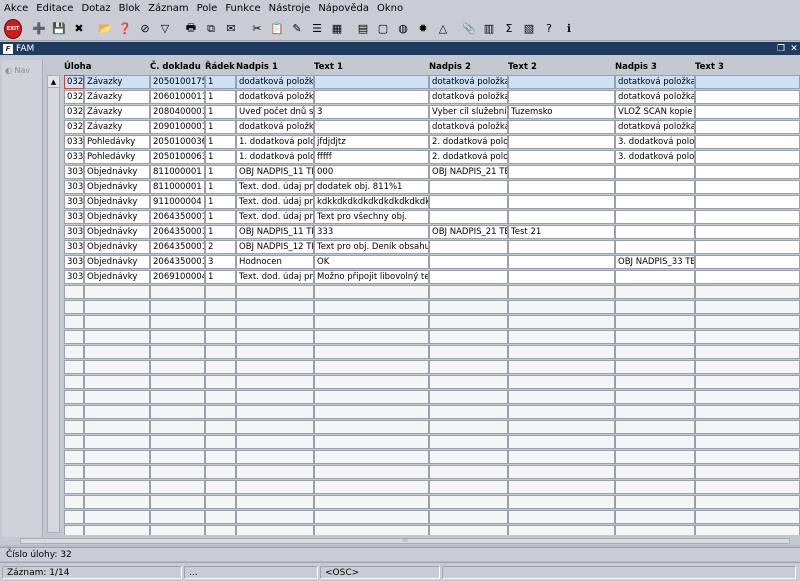 Image resolution: width=800 pixels, height=581 pixels. I want to click on table-cell: dotatková položka s, so click(655, 127).